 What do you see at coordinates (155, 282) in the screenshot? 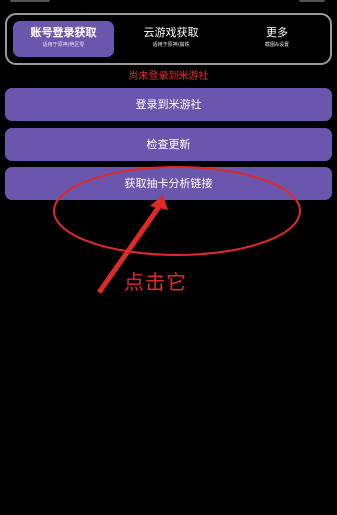
I see `annotation-label: 点击它` at bounding box center [155, 282].